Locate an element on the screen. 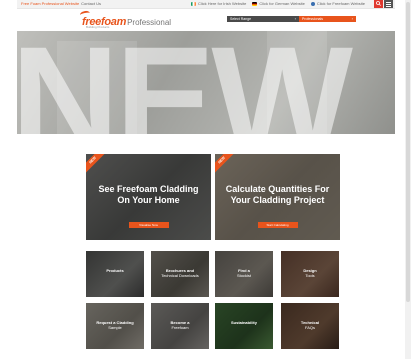  search-button is located at coordinates (378, 4).